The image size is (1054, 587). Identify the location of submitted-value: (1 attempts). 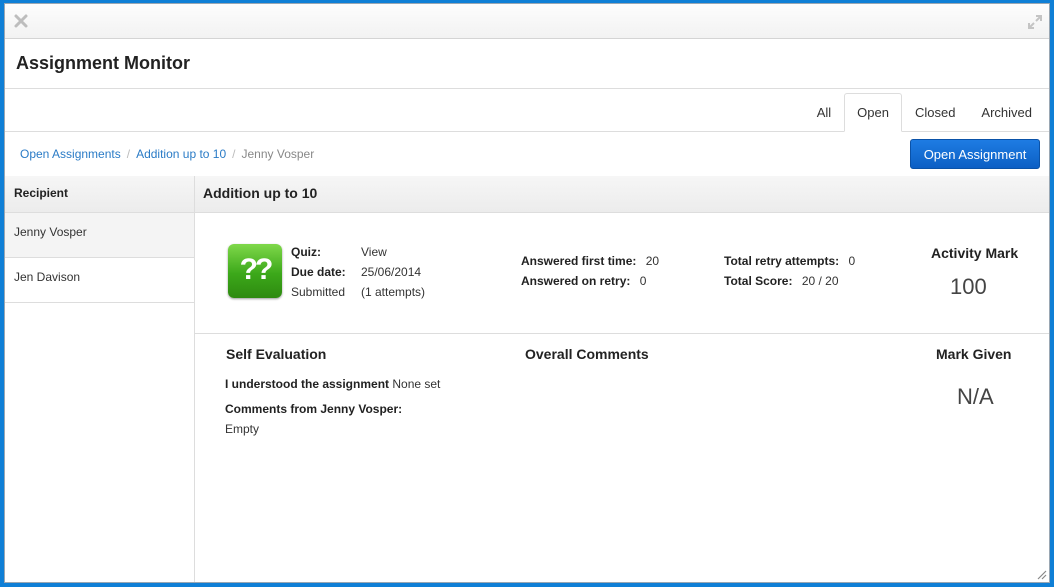
(393, 292).